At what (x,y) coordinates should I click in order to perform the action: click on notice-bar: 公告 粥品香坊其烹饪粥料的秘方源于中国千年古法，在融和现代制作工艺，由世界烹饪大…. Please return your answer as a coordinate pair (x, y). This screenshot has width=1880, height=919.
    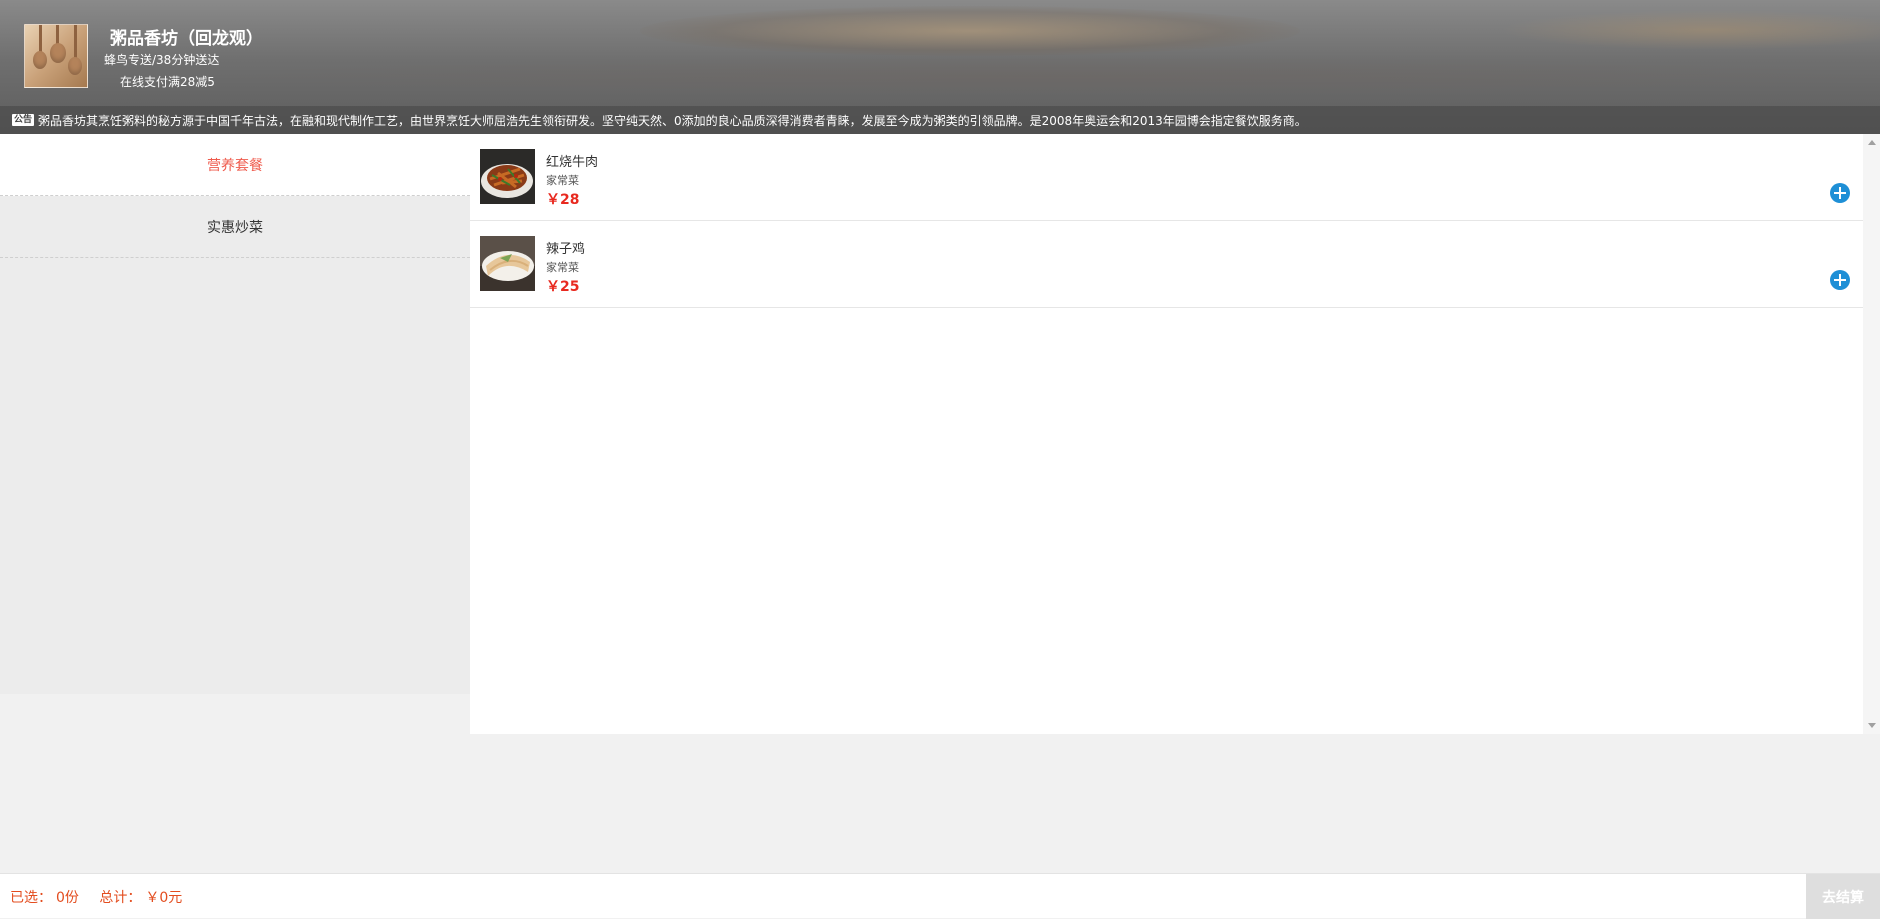
    Looking at the image, I should click on (940, 120).